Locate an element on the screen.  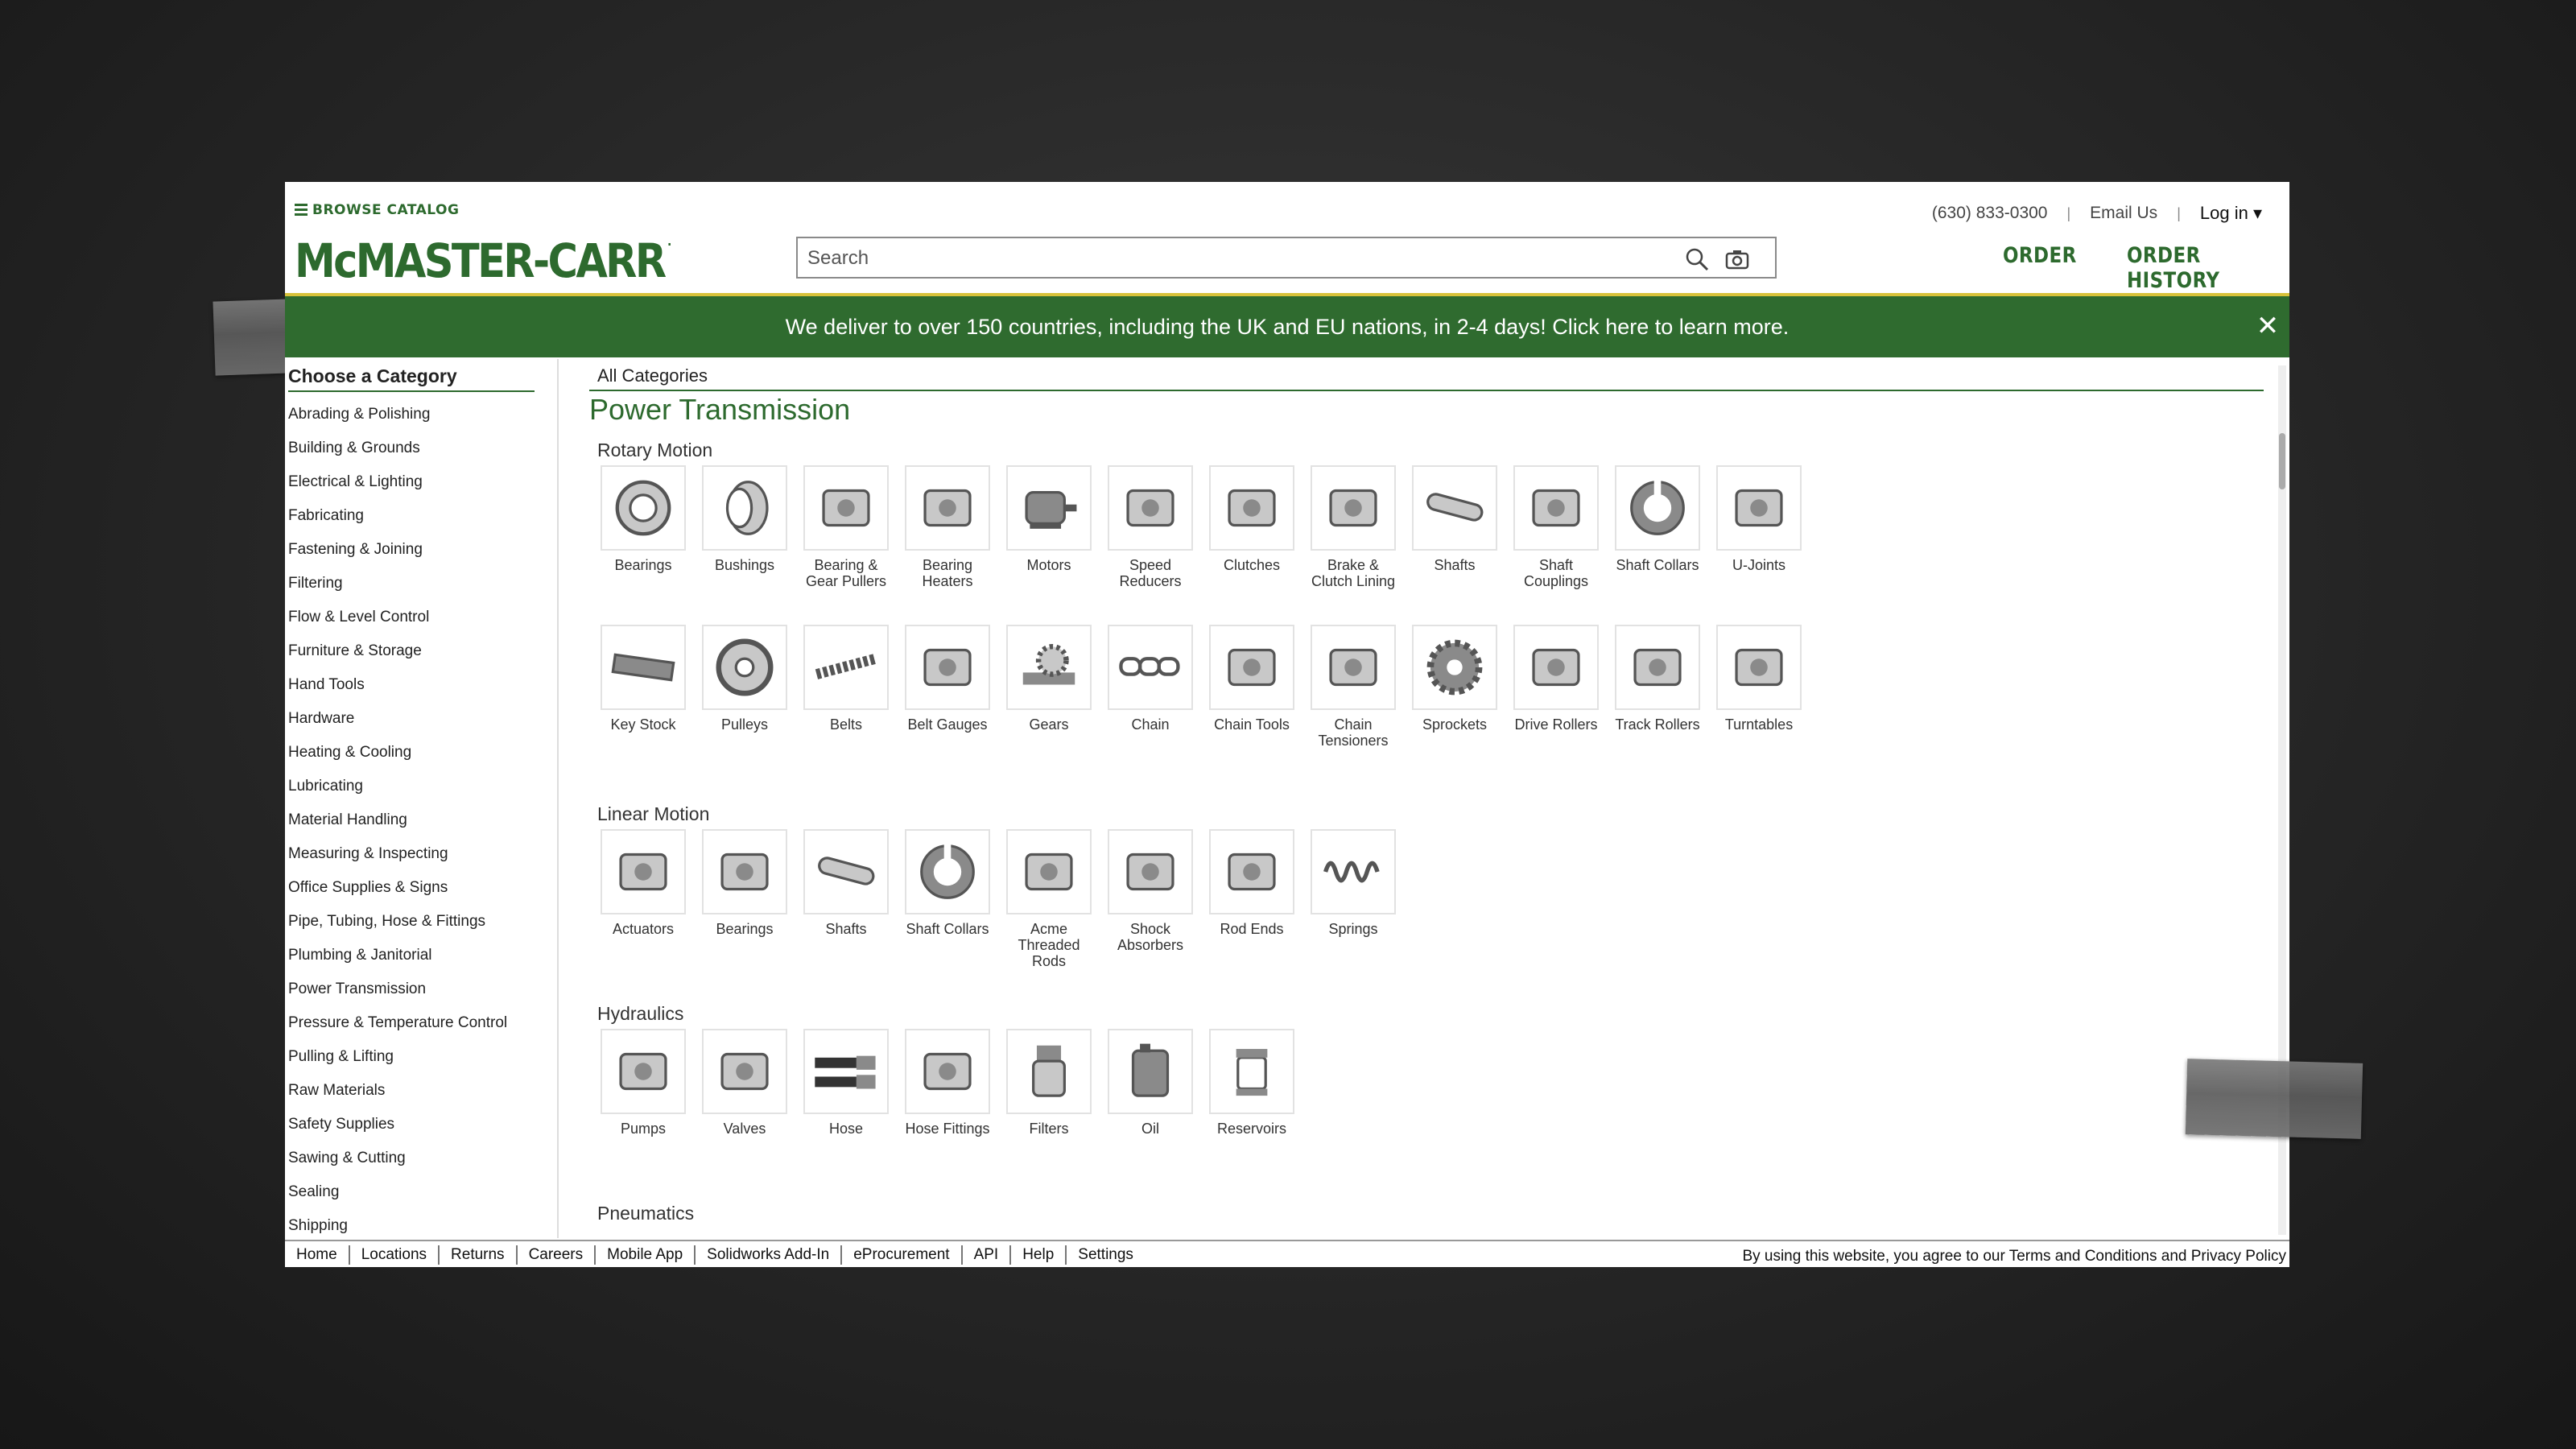
sidebar-item-power-transmission: Power Transmission is located at coordinates (397, 989).